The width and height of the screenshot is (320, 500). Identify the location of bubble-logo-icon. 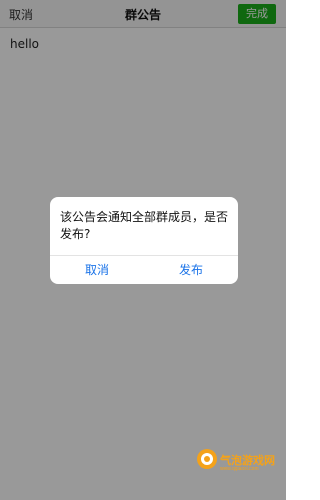
(207, 459).